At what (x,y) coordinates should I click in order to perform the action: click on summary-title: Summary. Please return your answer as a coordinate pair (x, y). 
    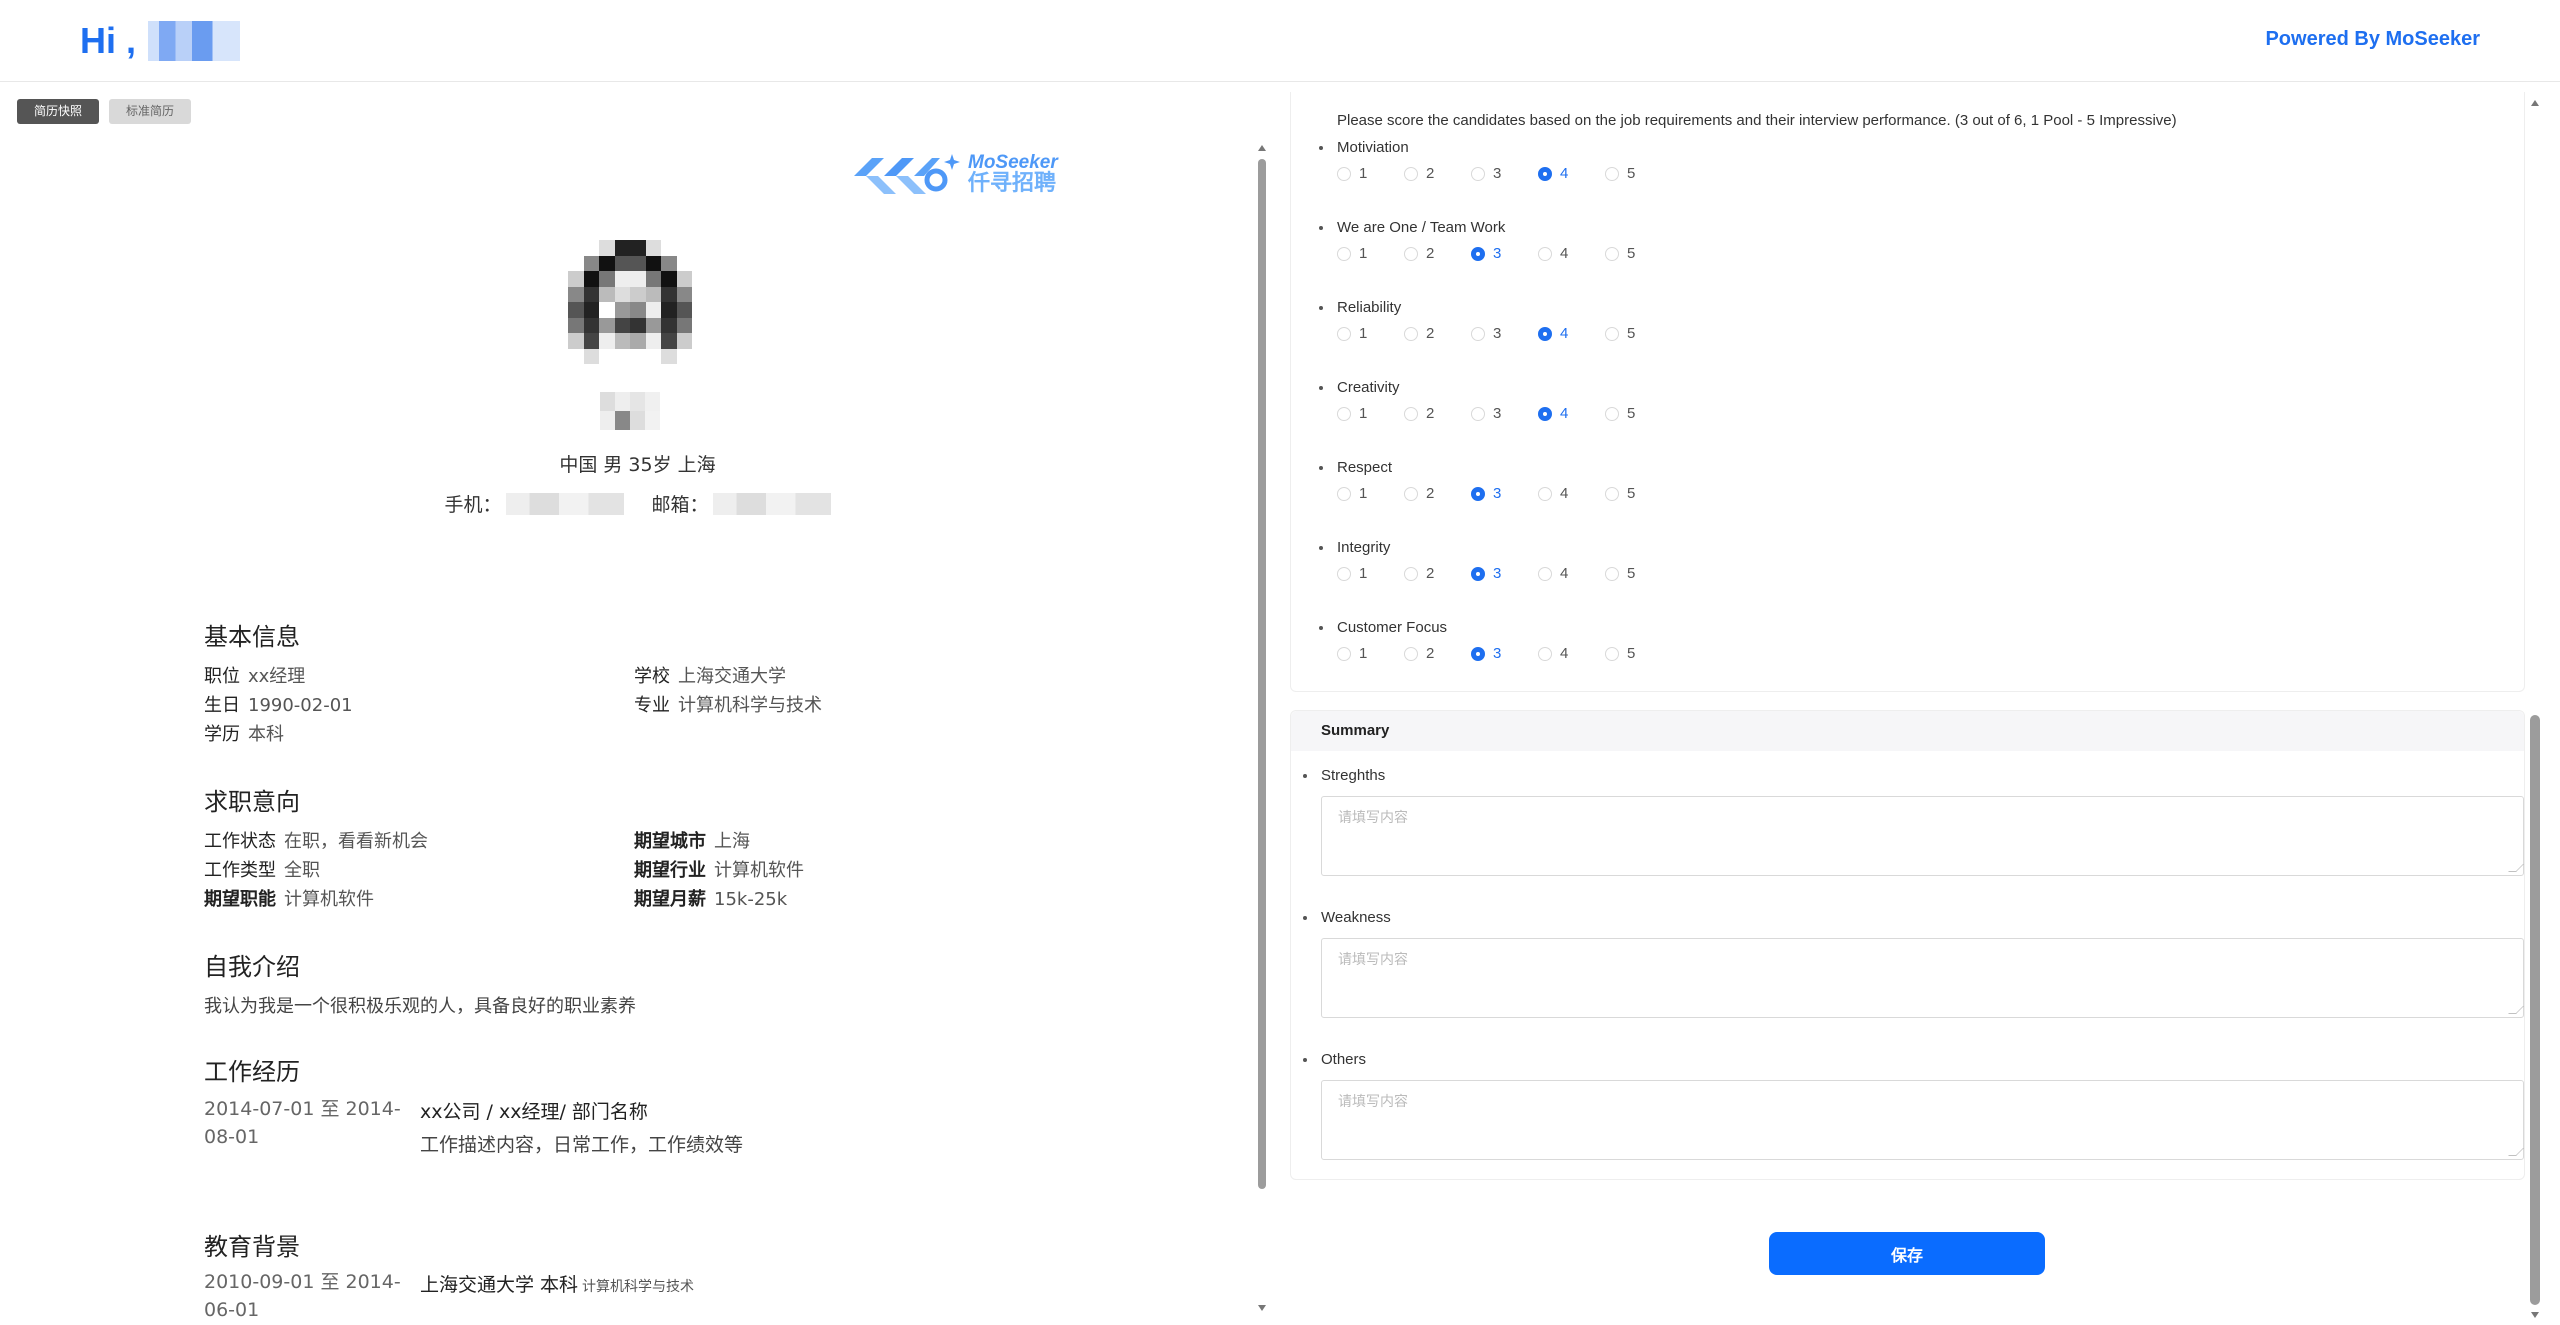
    Looking at the image, I should click on (1907, 731).